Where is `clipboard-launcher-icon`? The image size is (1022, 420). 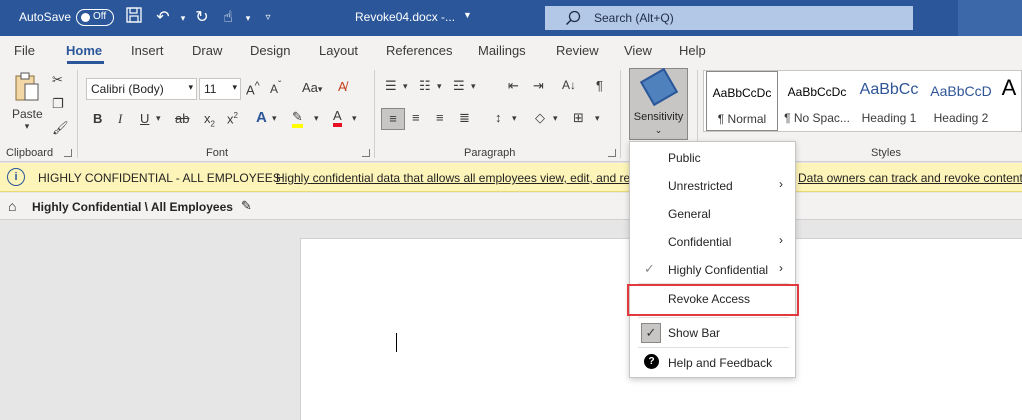 clipboard-launcher-icon is located at coordinates (68, 153).